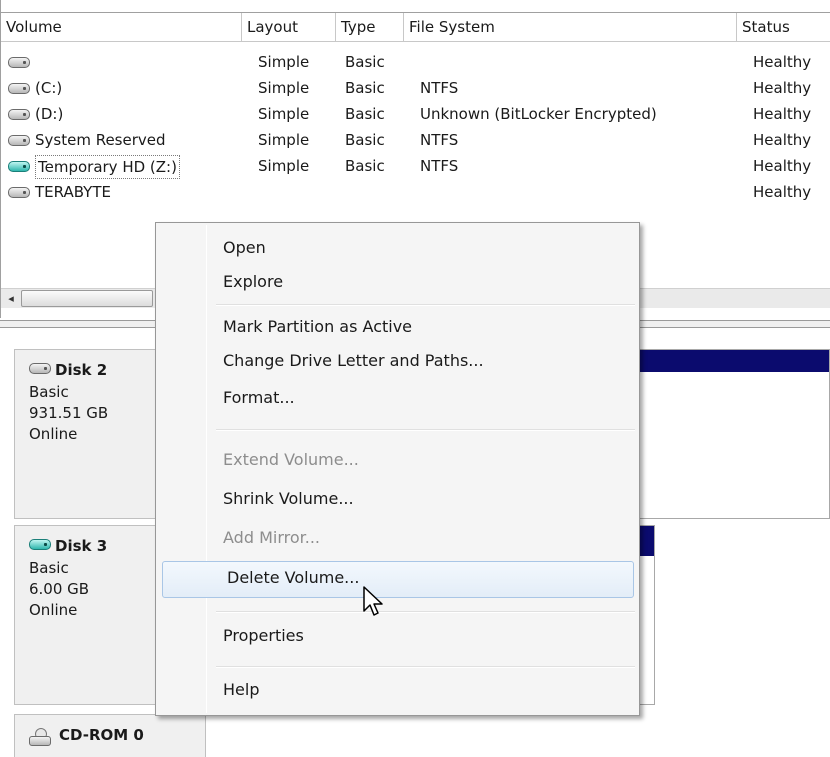 The width and height of the screenshot is (830, 757). I want to click on volume-name: Temporary HD (Z:), so click(107, 167).